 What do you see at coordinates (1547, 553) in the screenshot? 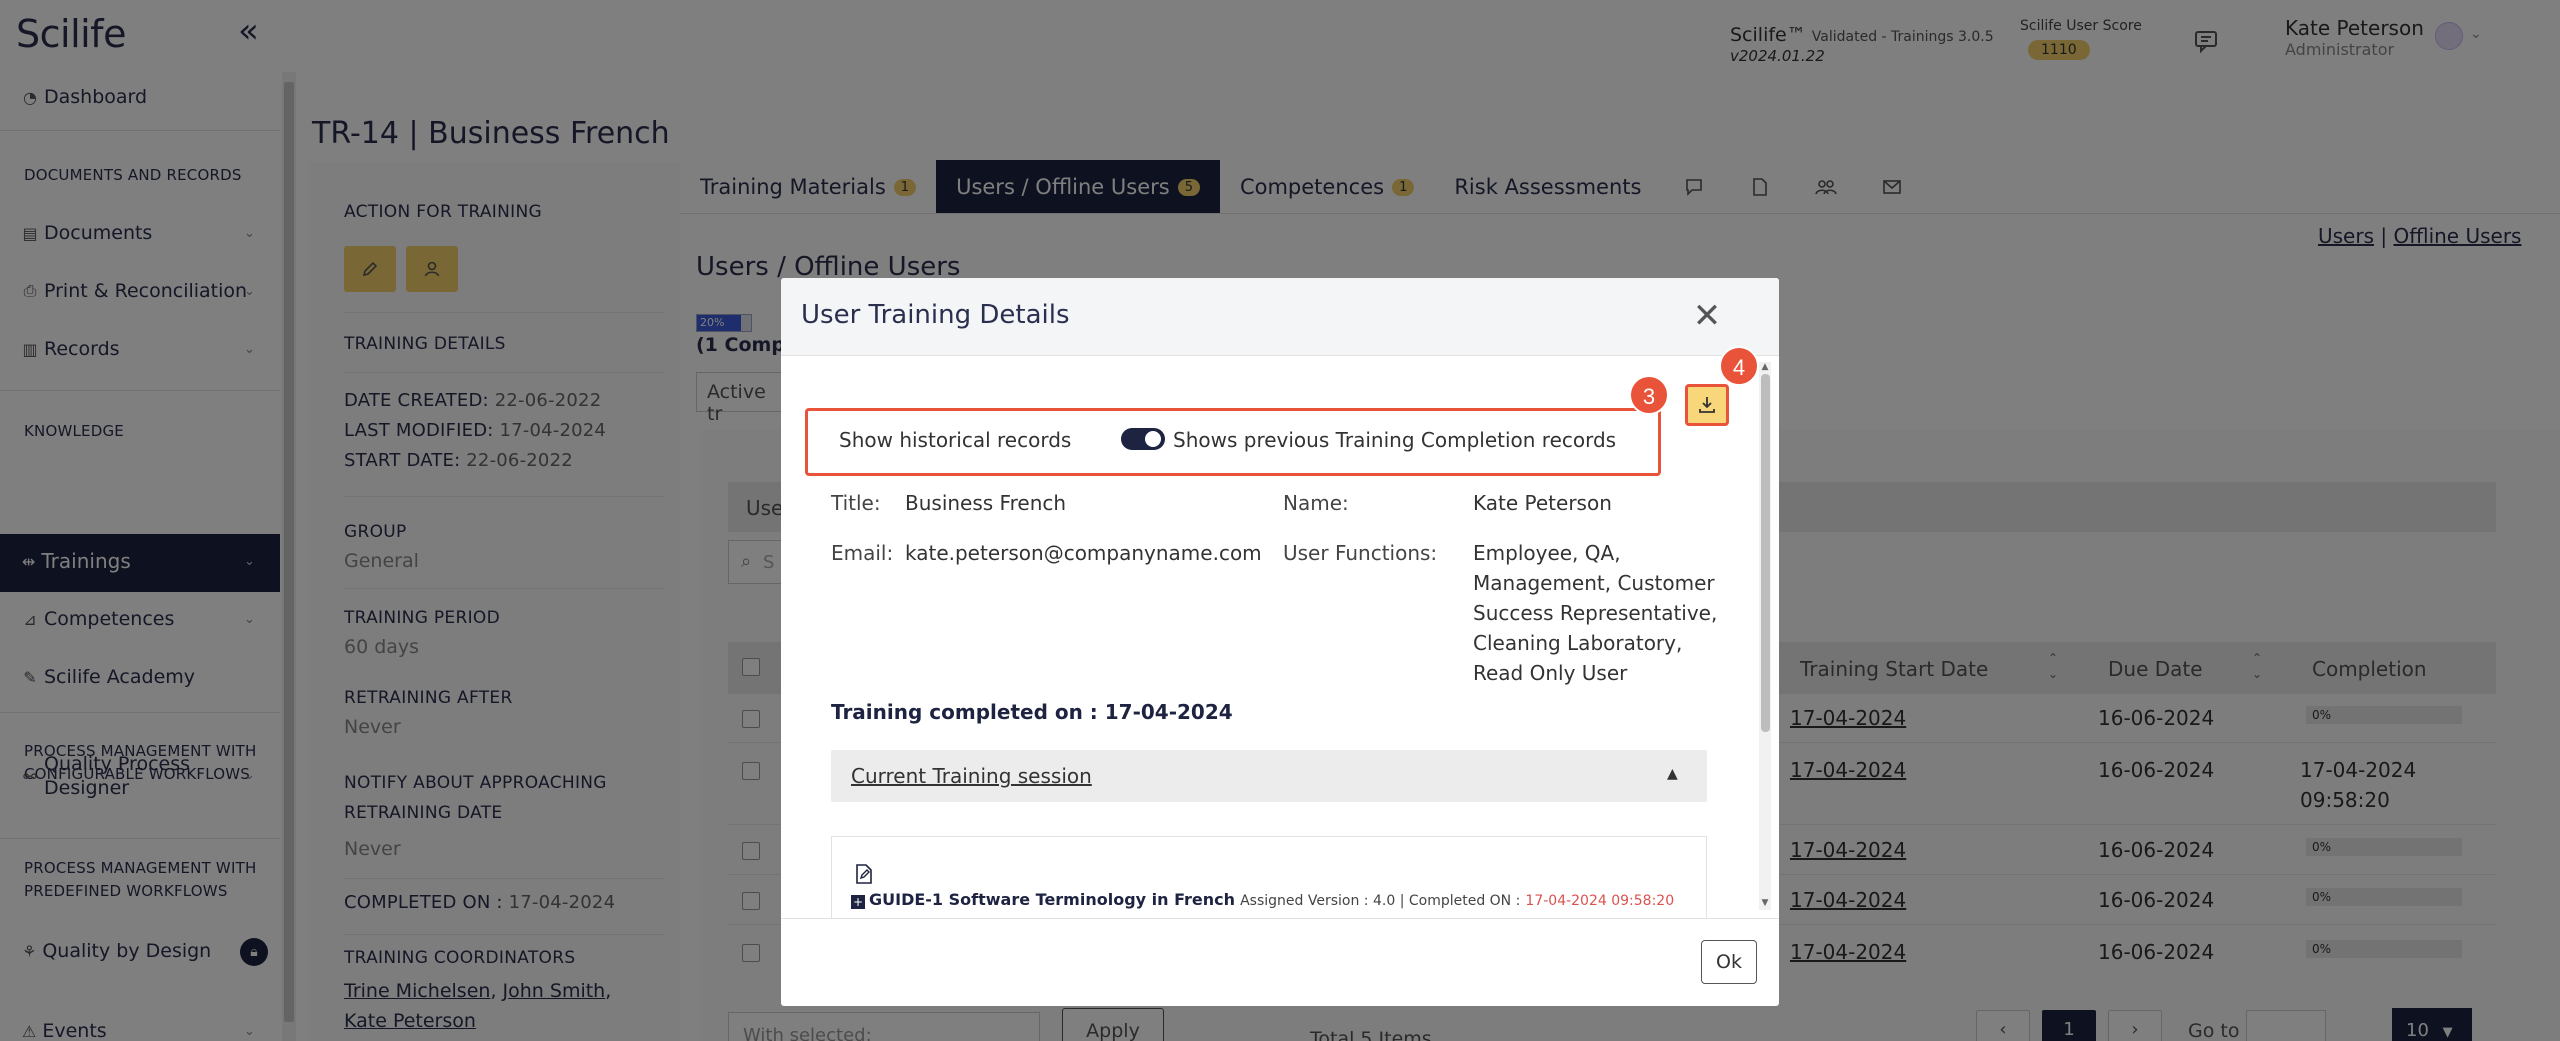
I see `function-line: Employee, QA,` at bounding box center [1547, 553].